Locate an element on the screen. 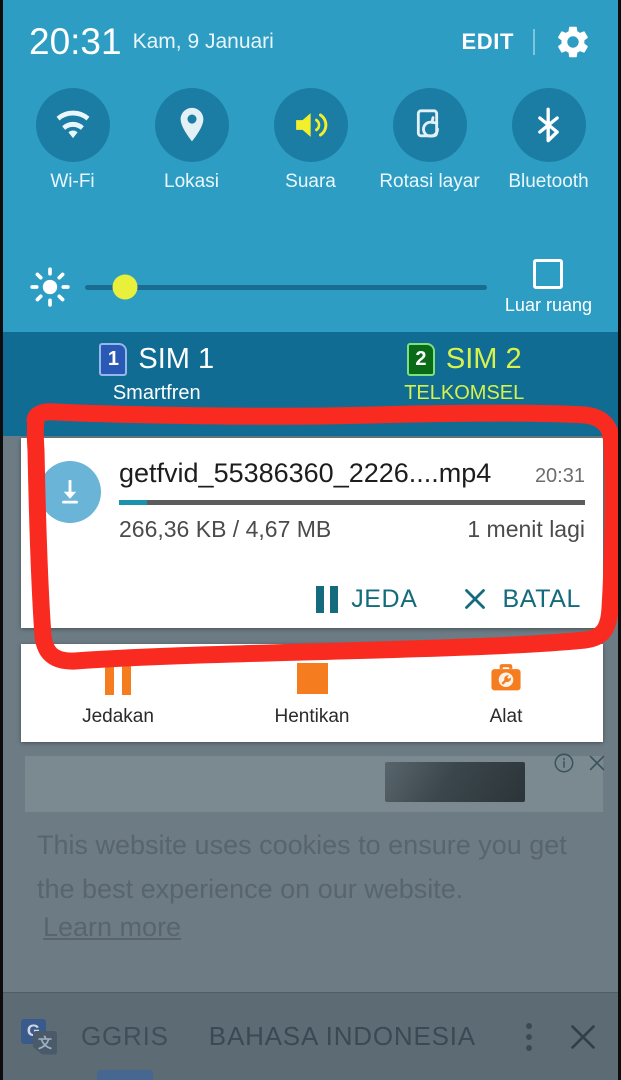 This screenshot has height=1080, width=621. tool-jedakan-label: Jedakan is located at coordinates (118, 716).